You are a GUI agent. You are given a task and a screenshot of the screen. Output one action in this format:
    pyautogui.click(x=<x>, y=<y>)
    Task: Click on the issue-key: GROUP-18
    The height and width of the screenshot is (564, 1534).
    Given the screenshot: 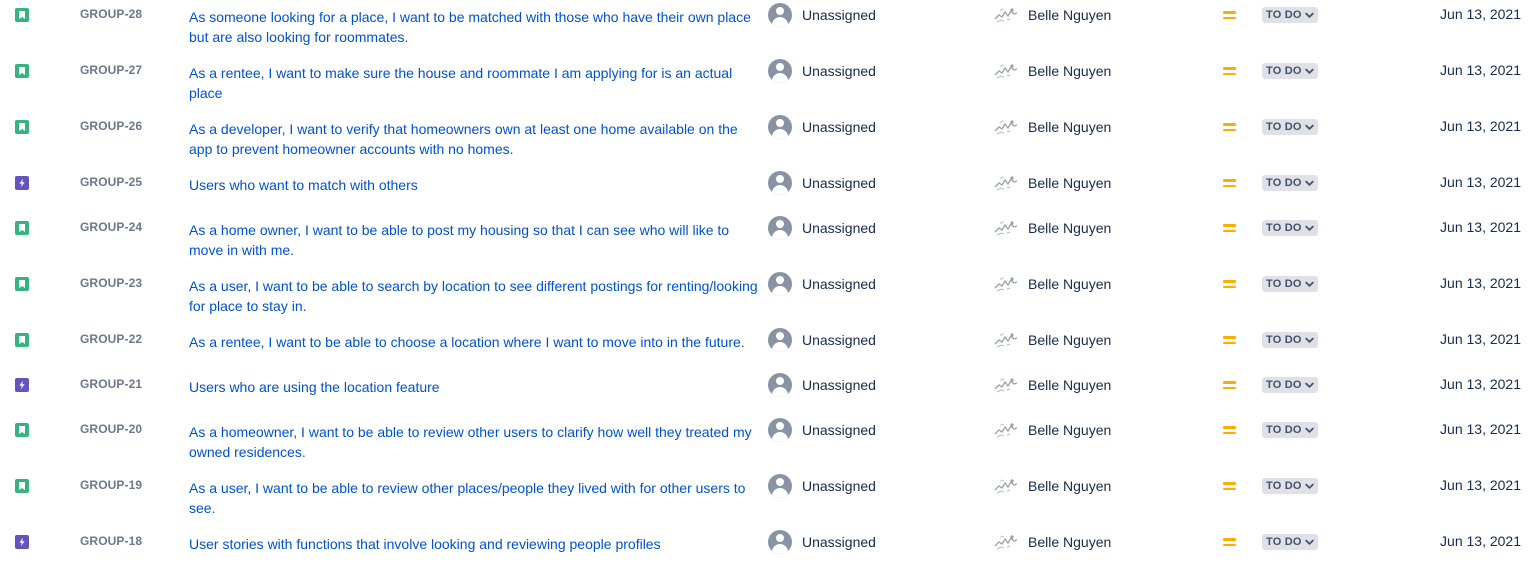 What is the action you would take?
    pyautogui.click(x=111, y=541)
    